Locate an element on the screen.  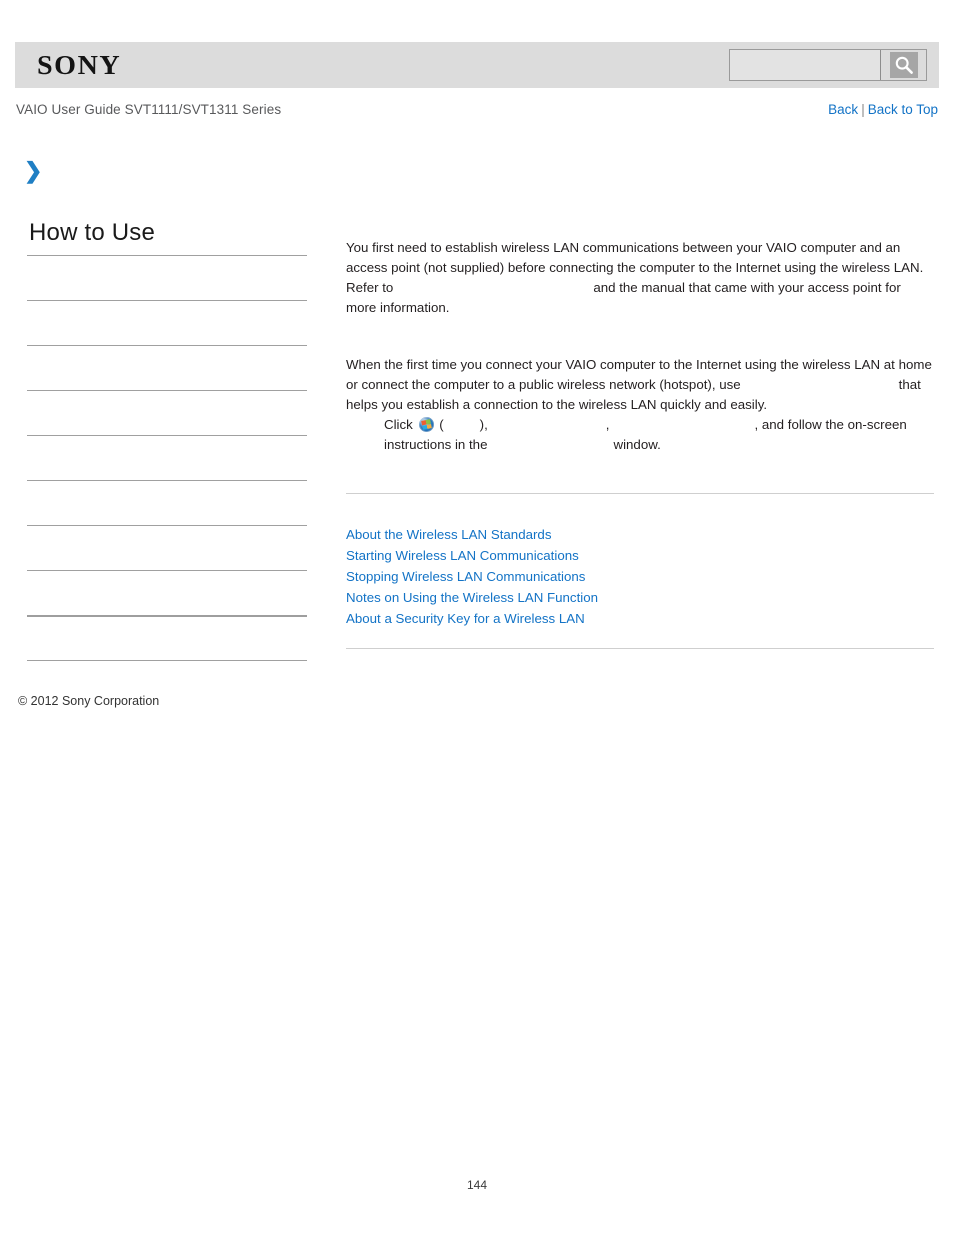
paragraph-3-text-a: , and follow the on-screen is located at coordinates (830, 424).